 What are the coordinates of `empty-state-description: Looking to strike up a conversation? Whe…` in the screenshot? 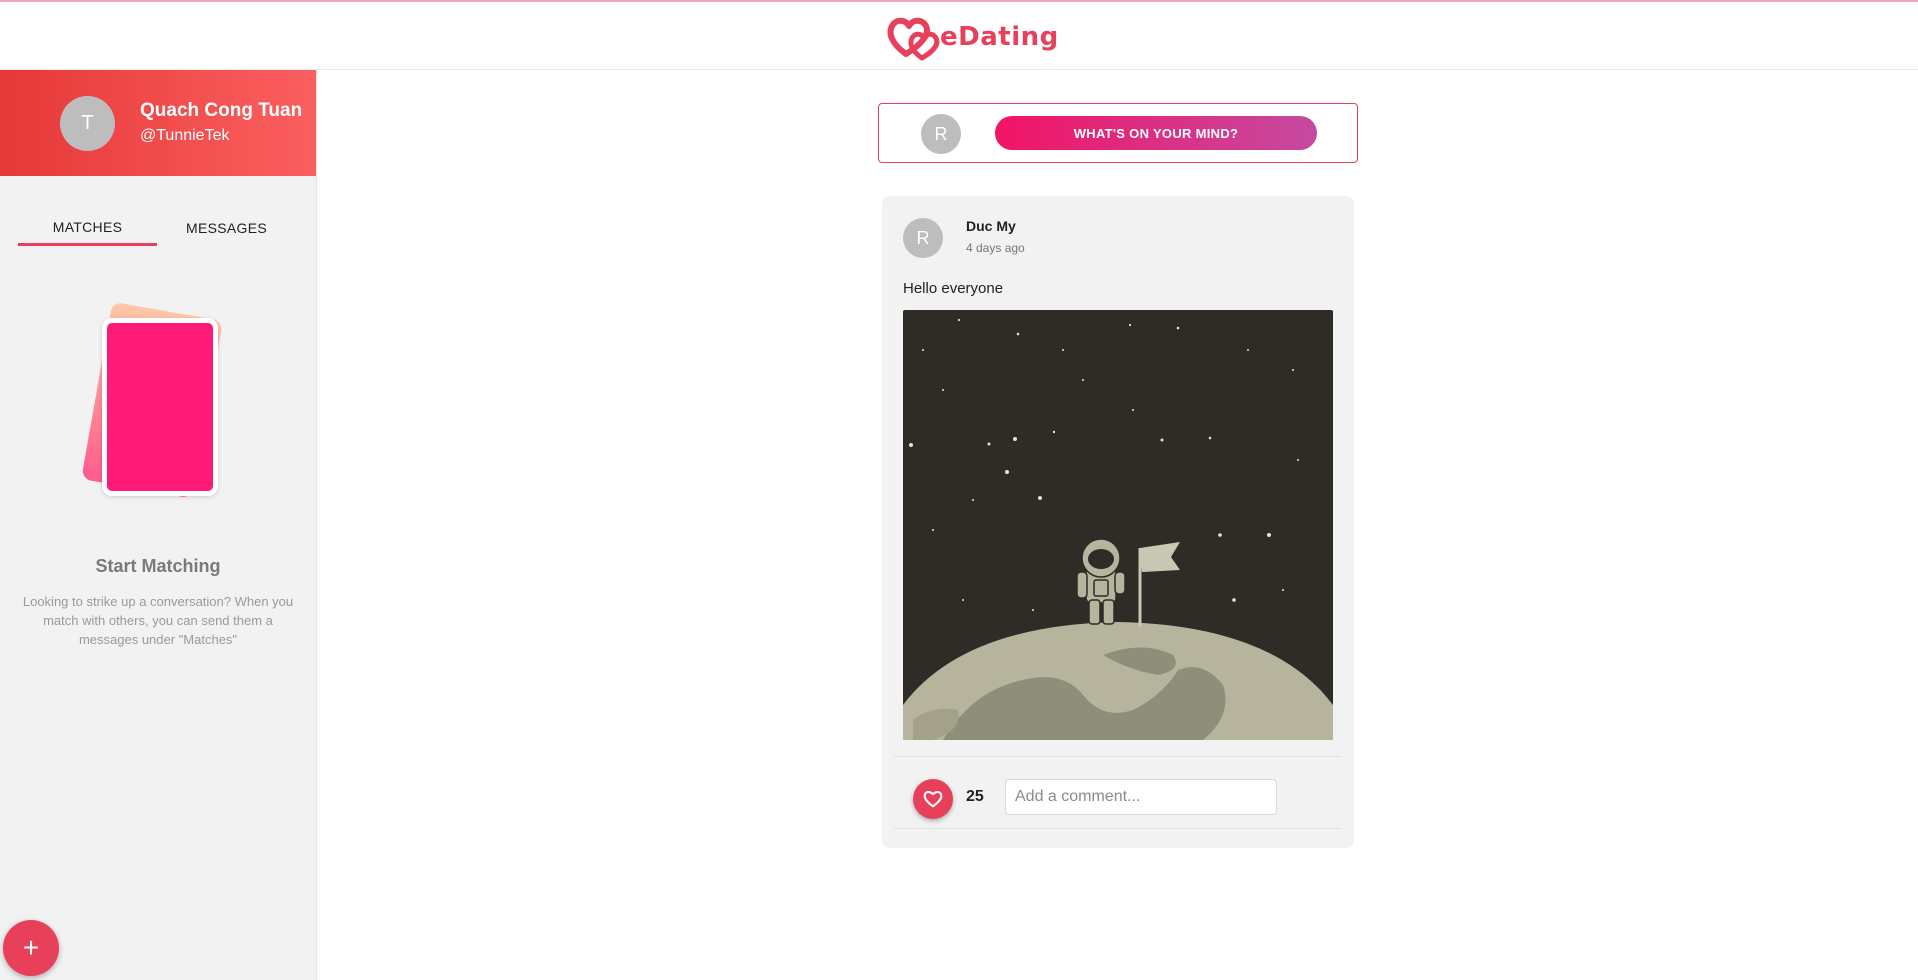 It's located at (158, 620).